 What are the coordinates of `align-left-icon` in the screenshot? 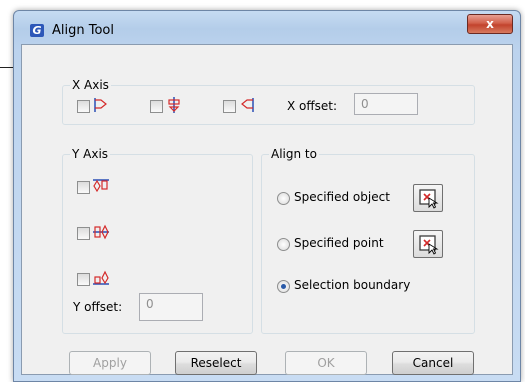 It's located at (101, 105).